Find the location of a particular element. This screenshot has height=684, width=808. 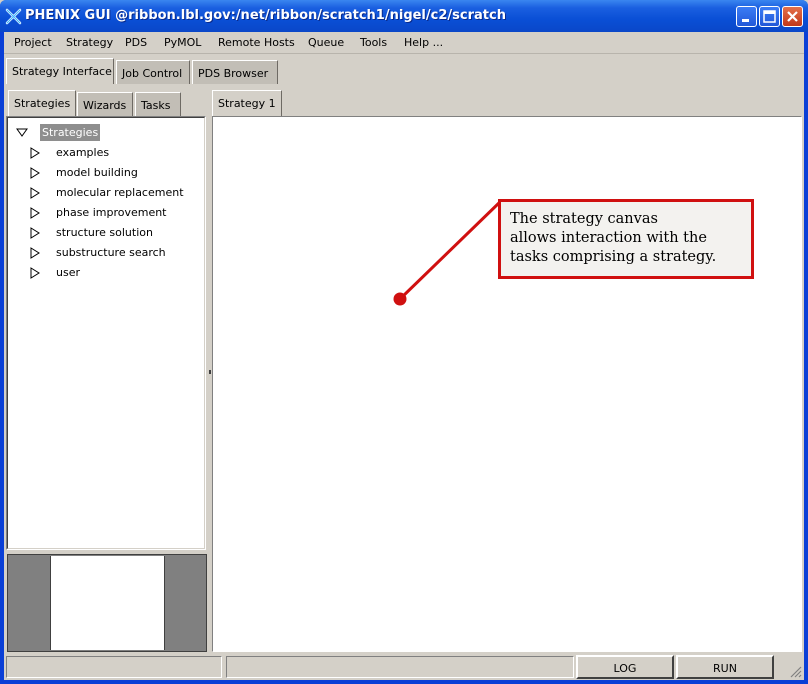

tree-item-label: phase improvement is located at coordinates (111, 212).